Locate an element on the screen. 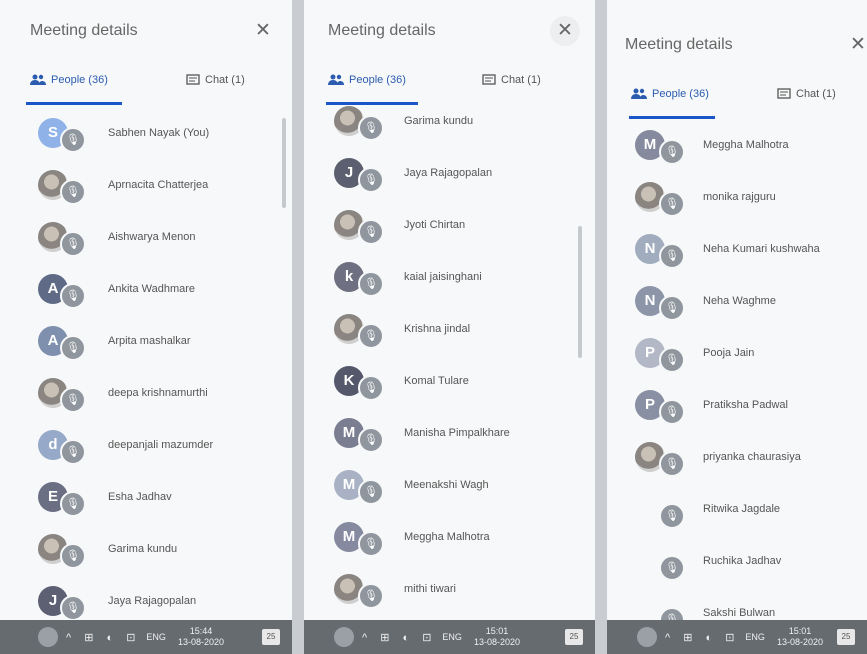  participant-name: kaial jaisinghani is located at coordinates (443, 277).